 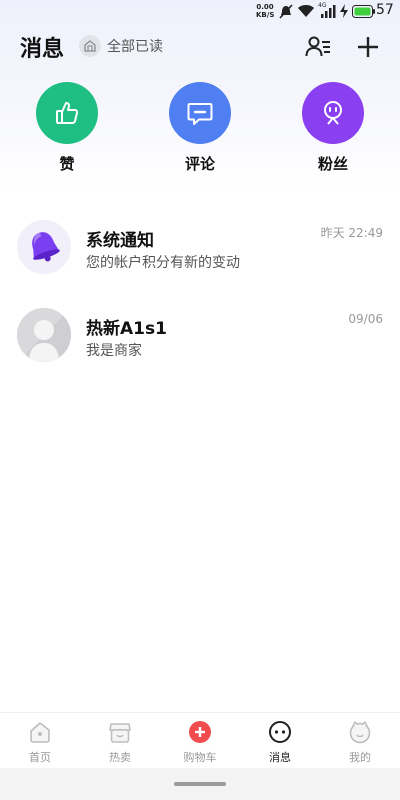 I want to click on message-icon, so click(x=280, y=732).